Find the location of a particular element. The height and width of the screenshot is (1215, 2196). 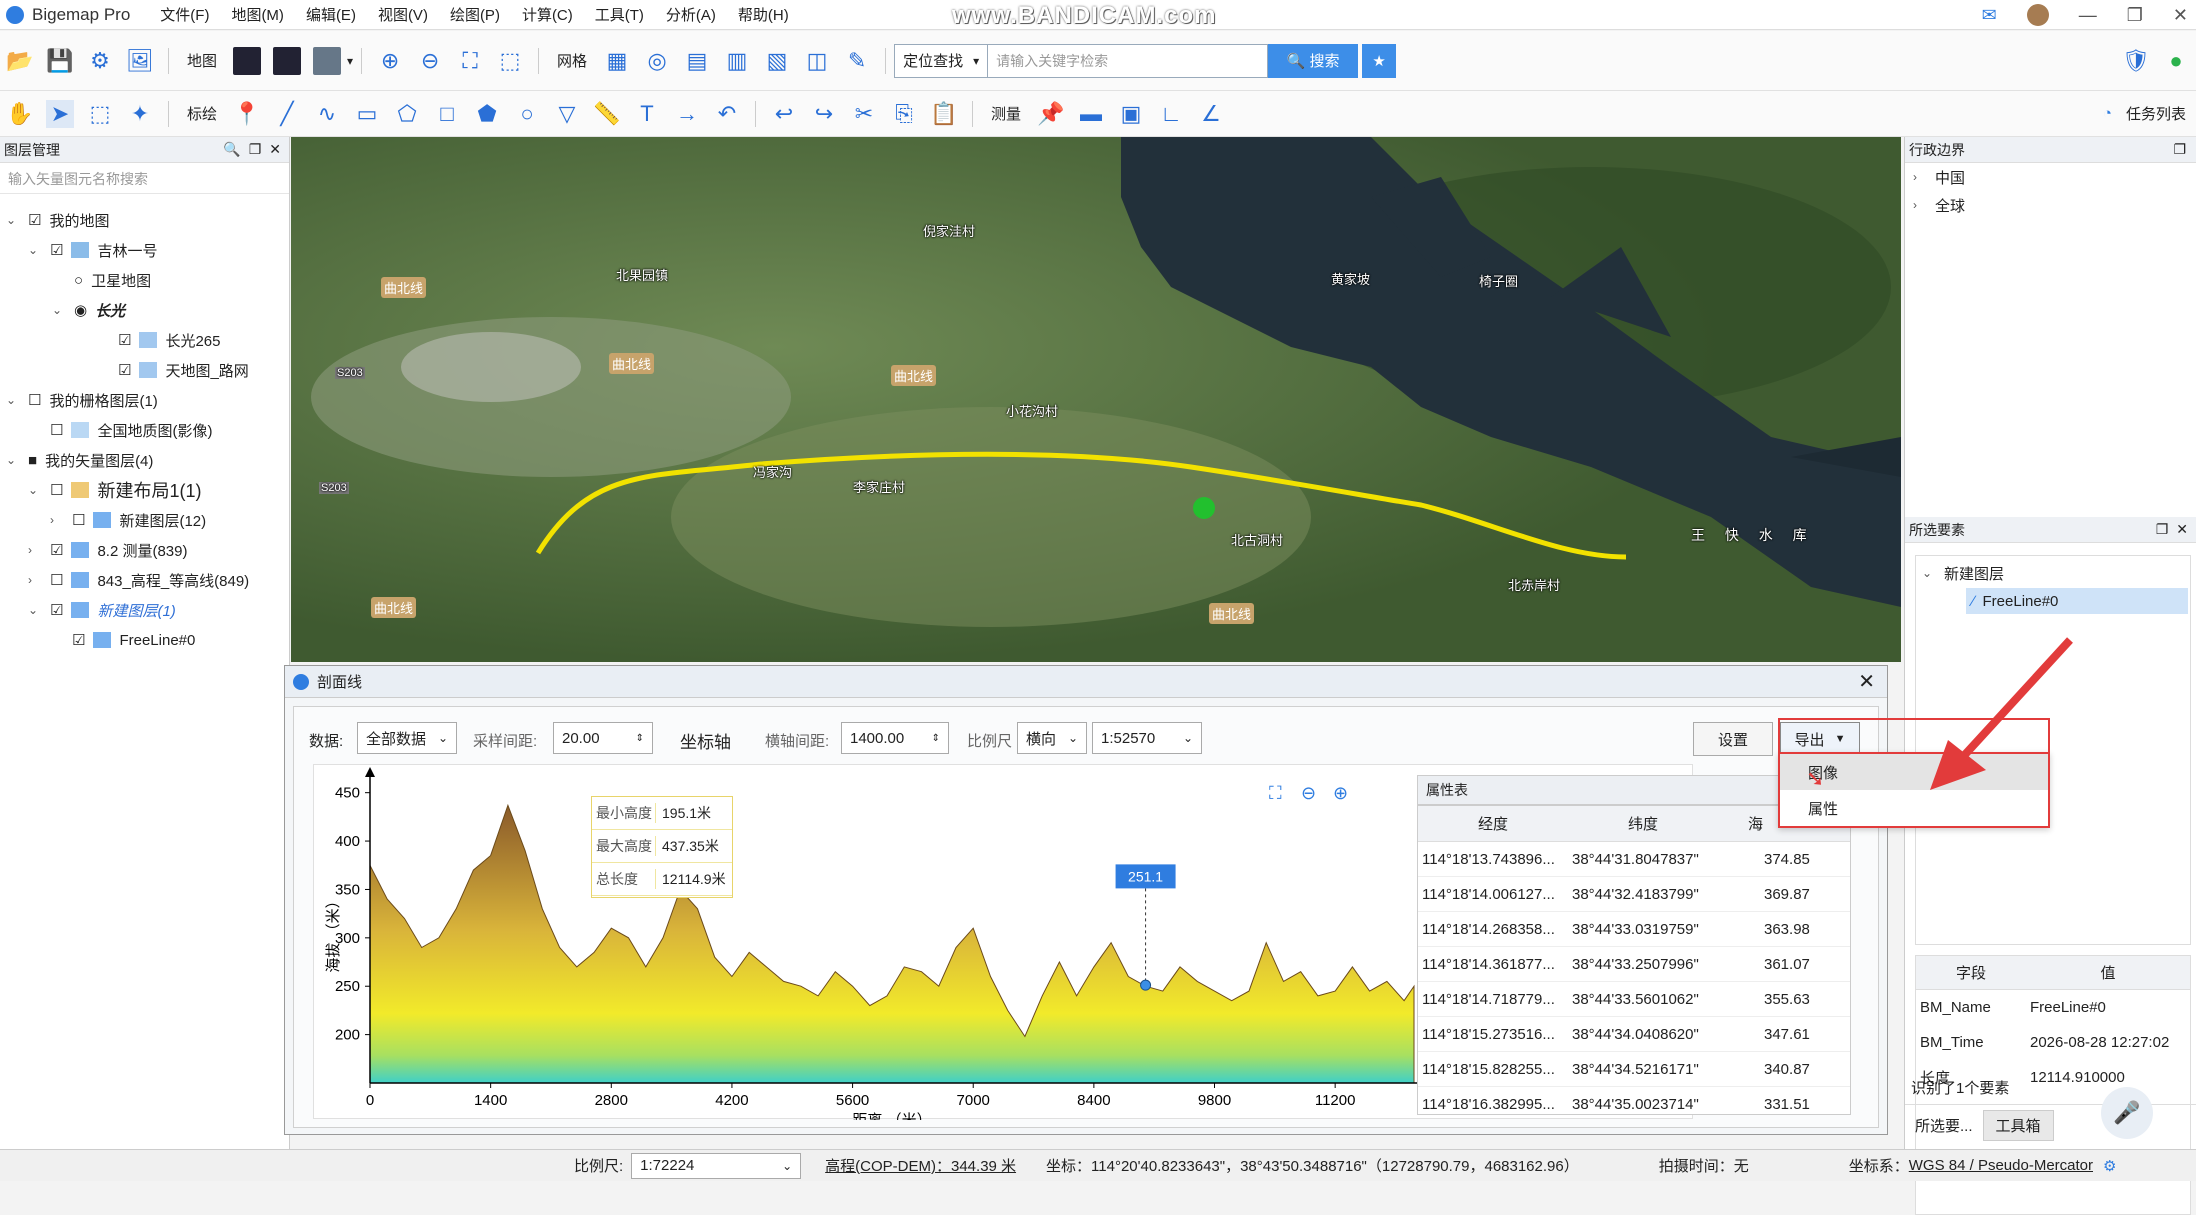

map-style-3-icon is located at coordinates (327, 60).